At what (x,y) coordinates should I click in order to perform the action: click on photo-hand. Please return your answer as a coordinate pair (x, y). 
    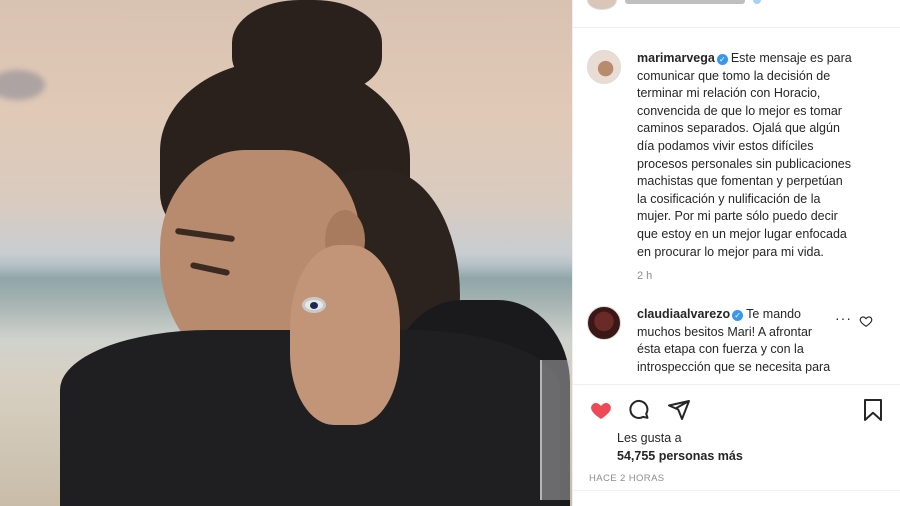
    Looking at the image, I should click on (345, 335).